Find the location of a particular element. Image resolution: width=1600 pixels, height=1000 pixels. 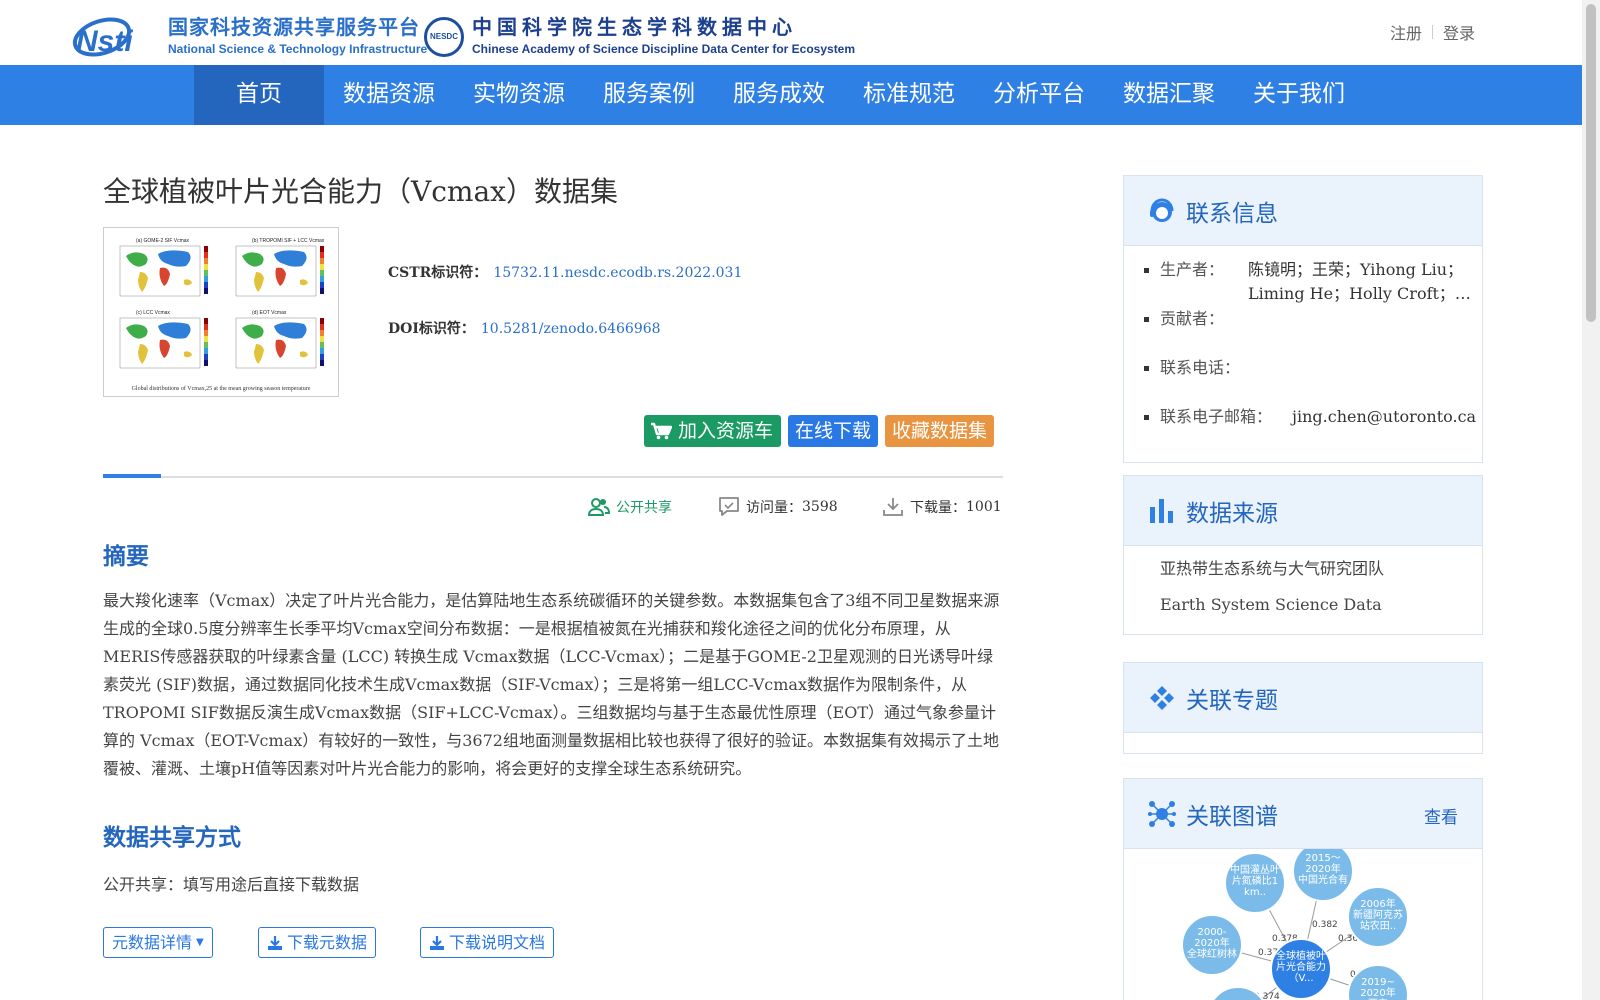

email-value: jing.chen@utoronto.ca is located at coordinates (1384, 429).